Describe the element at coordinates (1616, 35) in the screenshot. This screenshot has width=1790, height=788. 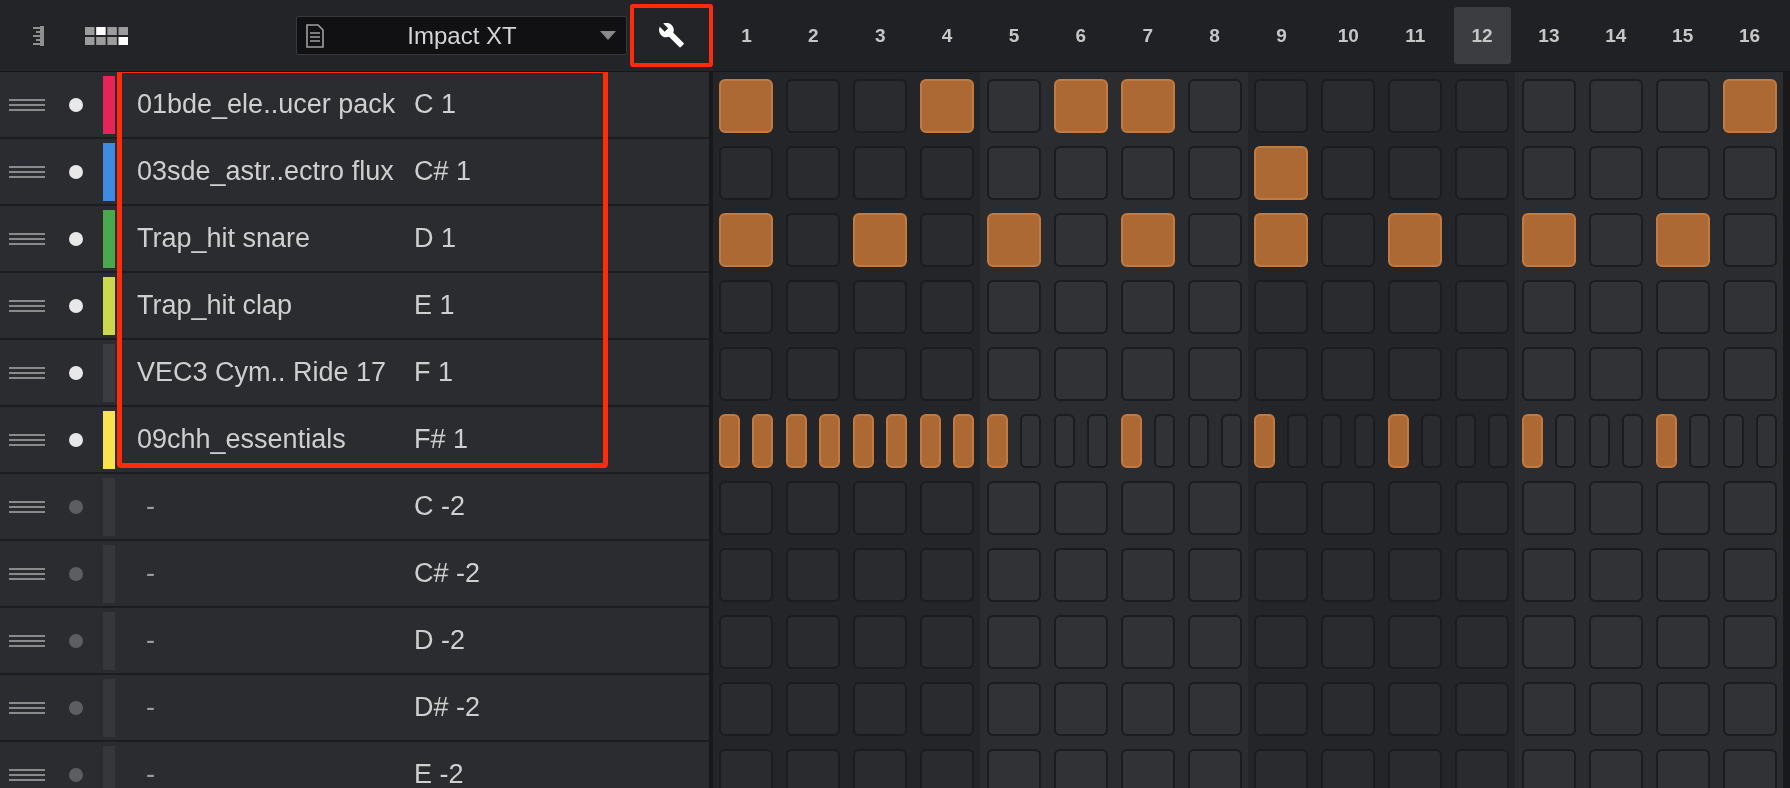
I see `step-number: 14` at that location.